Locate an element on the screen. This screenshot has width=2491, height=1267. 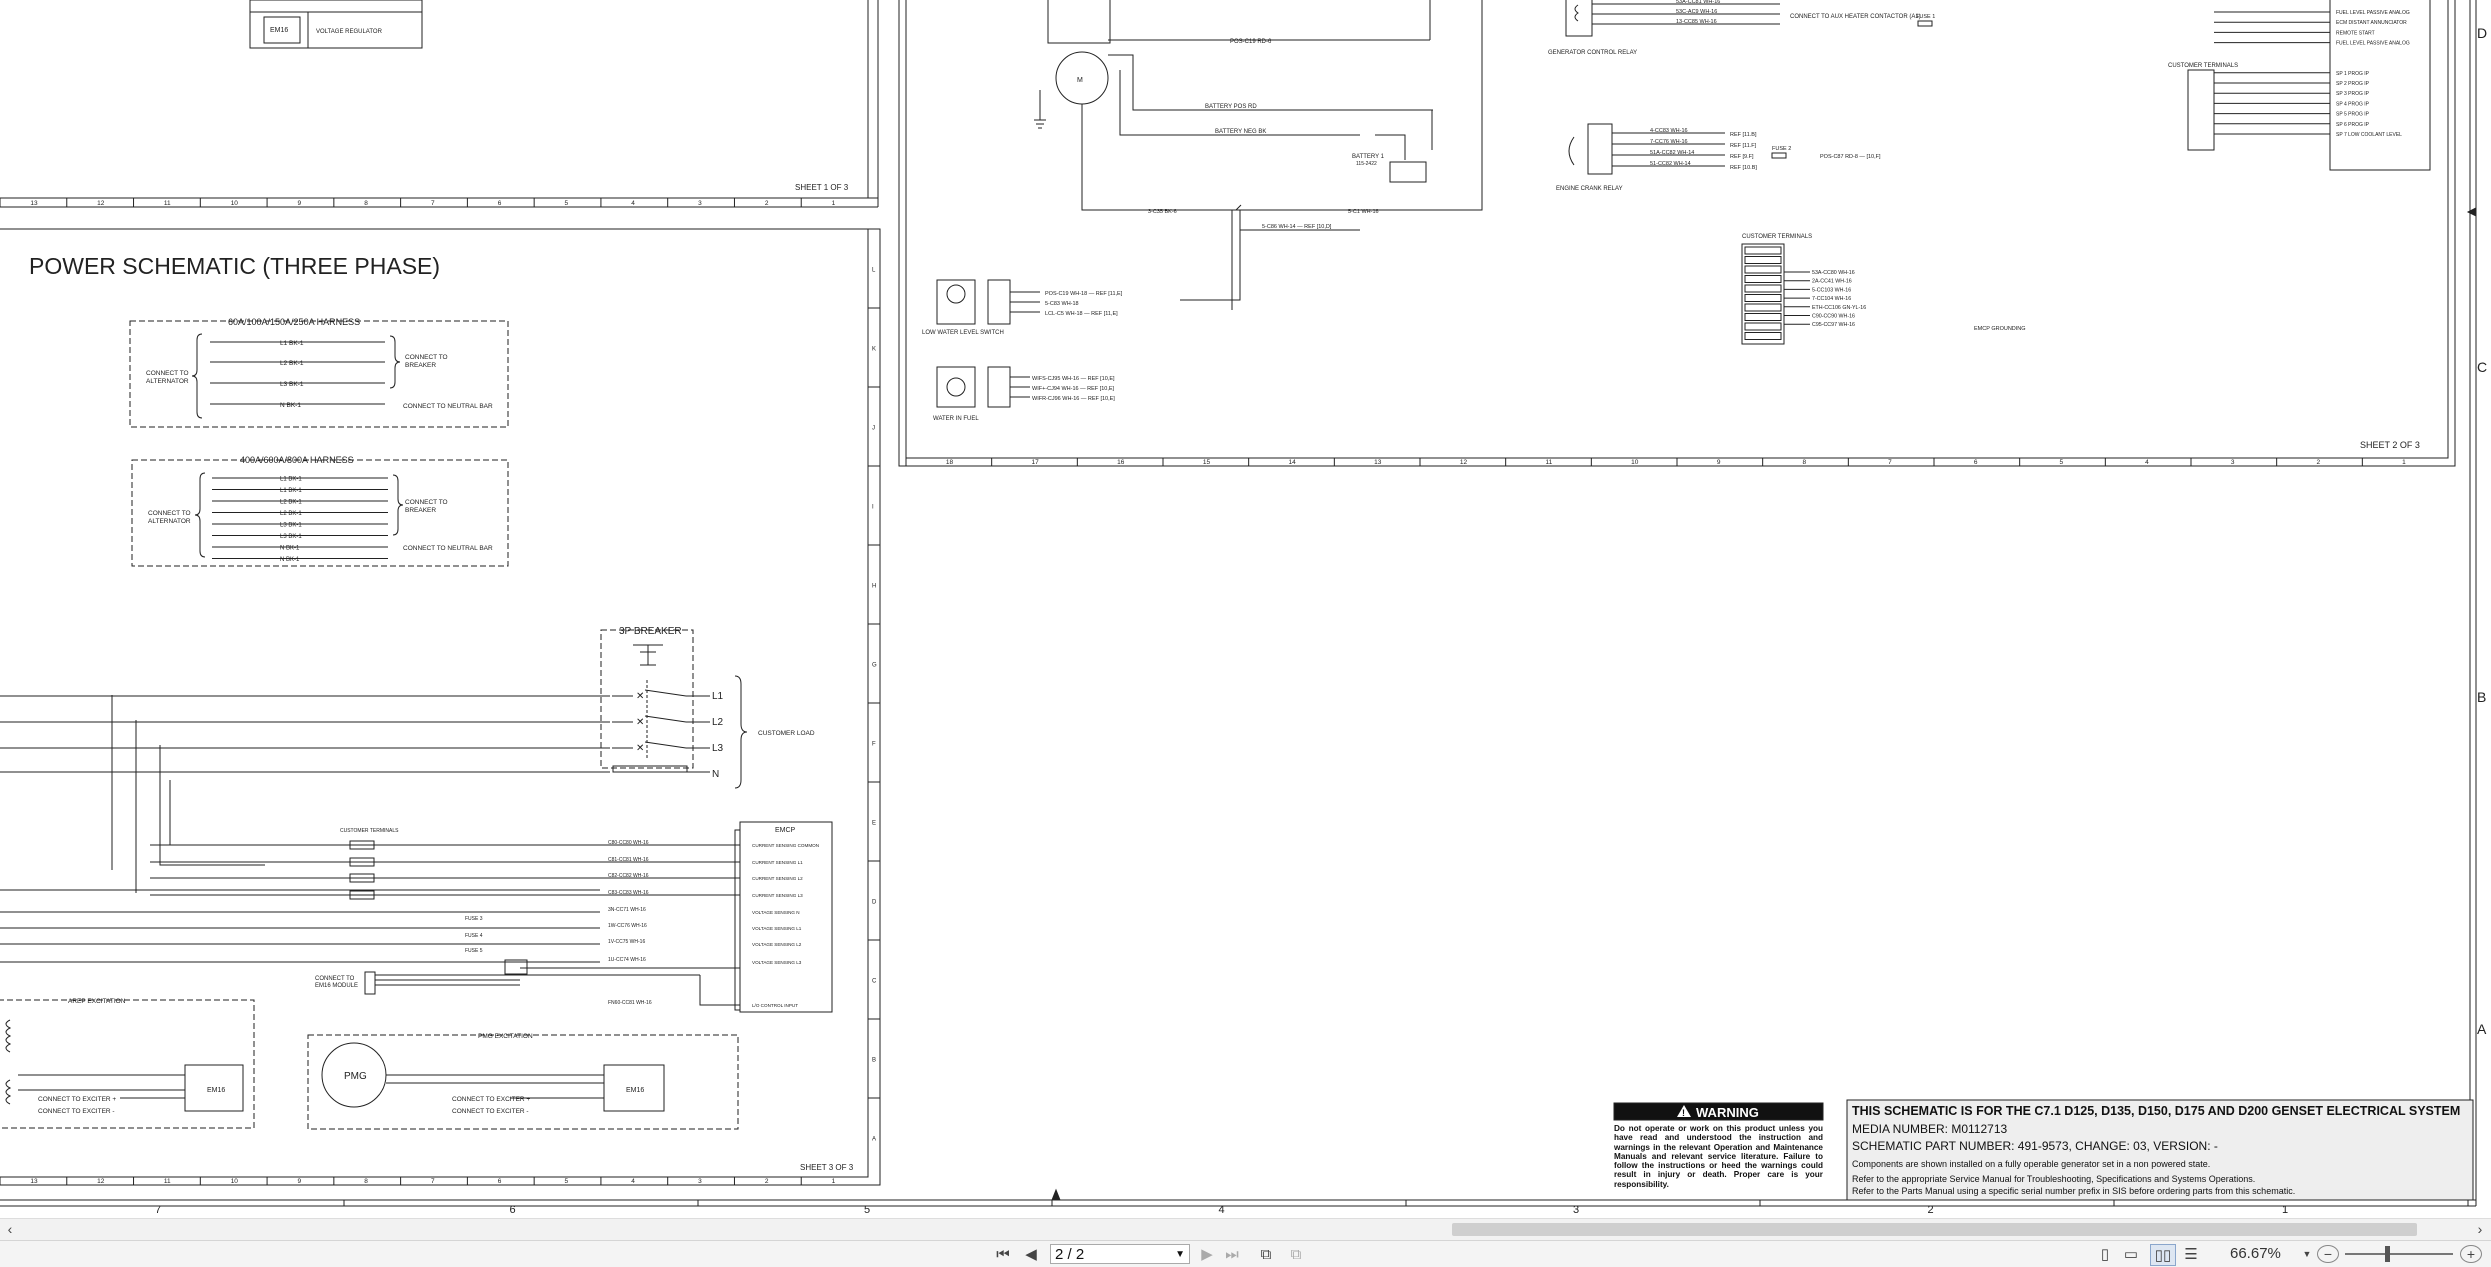
ct-wire-label: 3N-CC71 WH-16 is located at coordinates (627, 910).